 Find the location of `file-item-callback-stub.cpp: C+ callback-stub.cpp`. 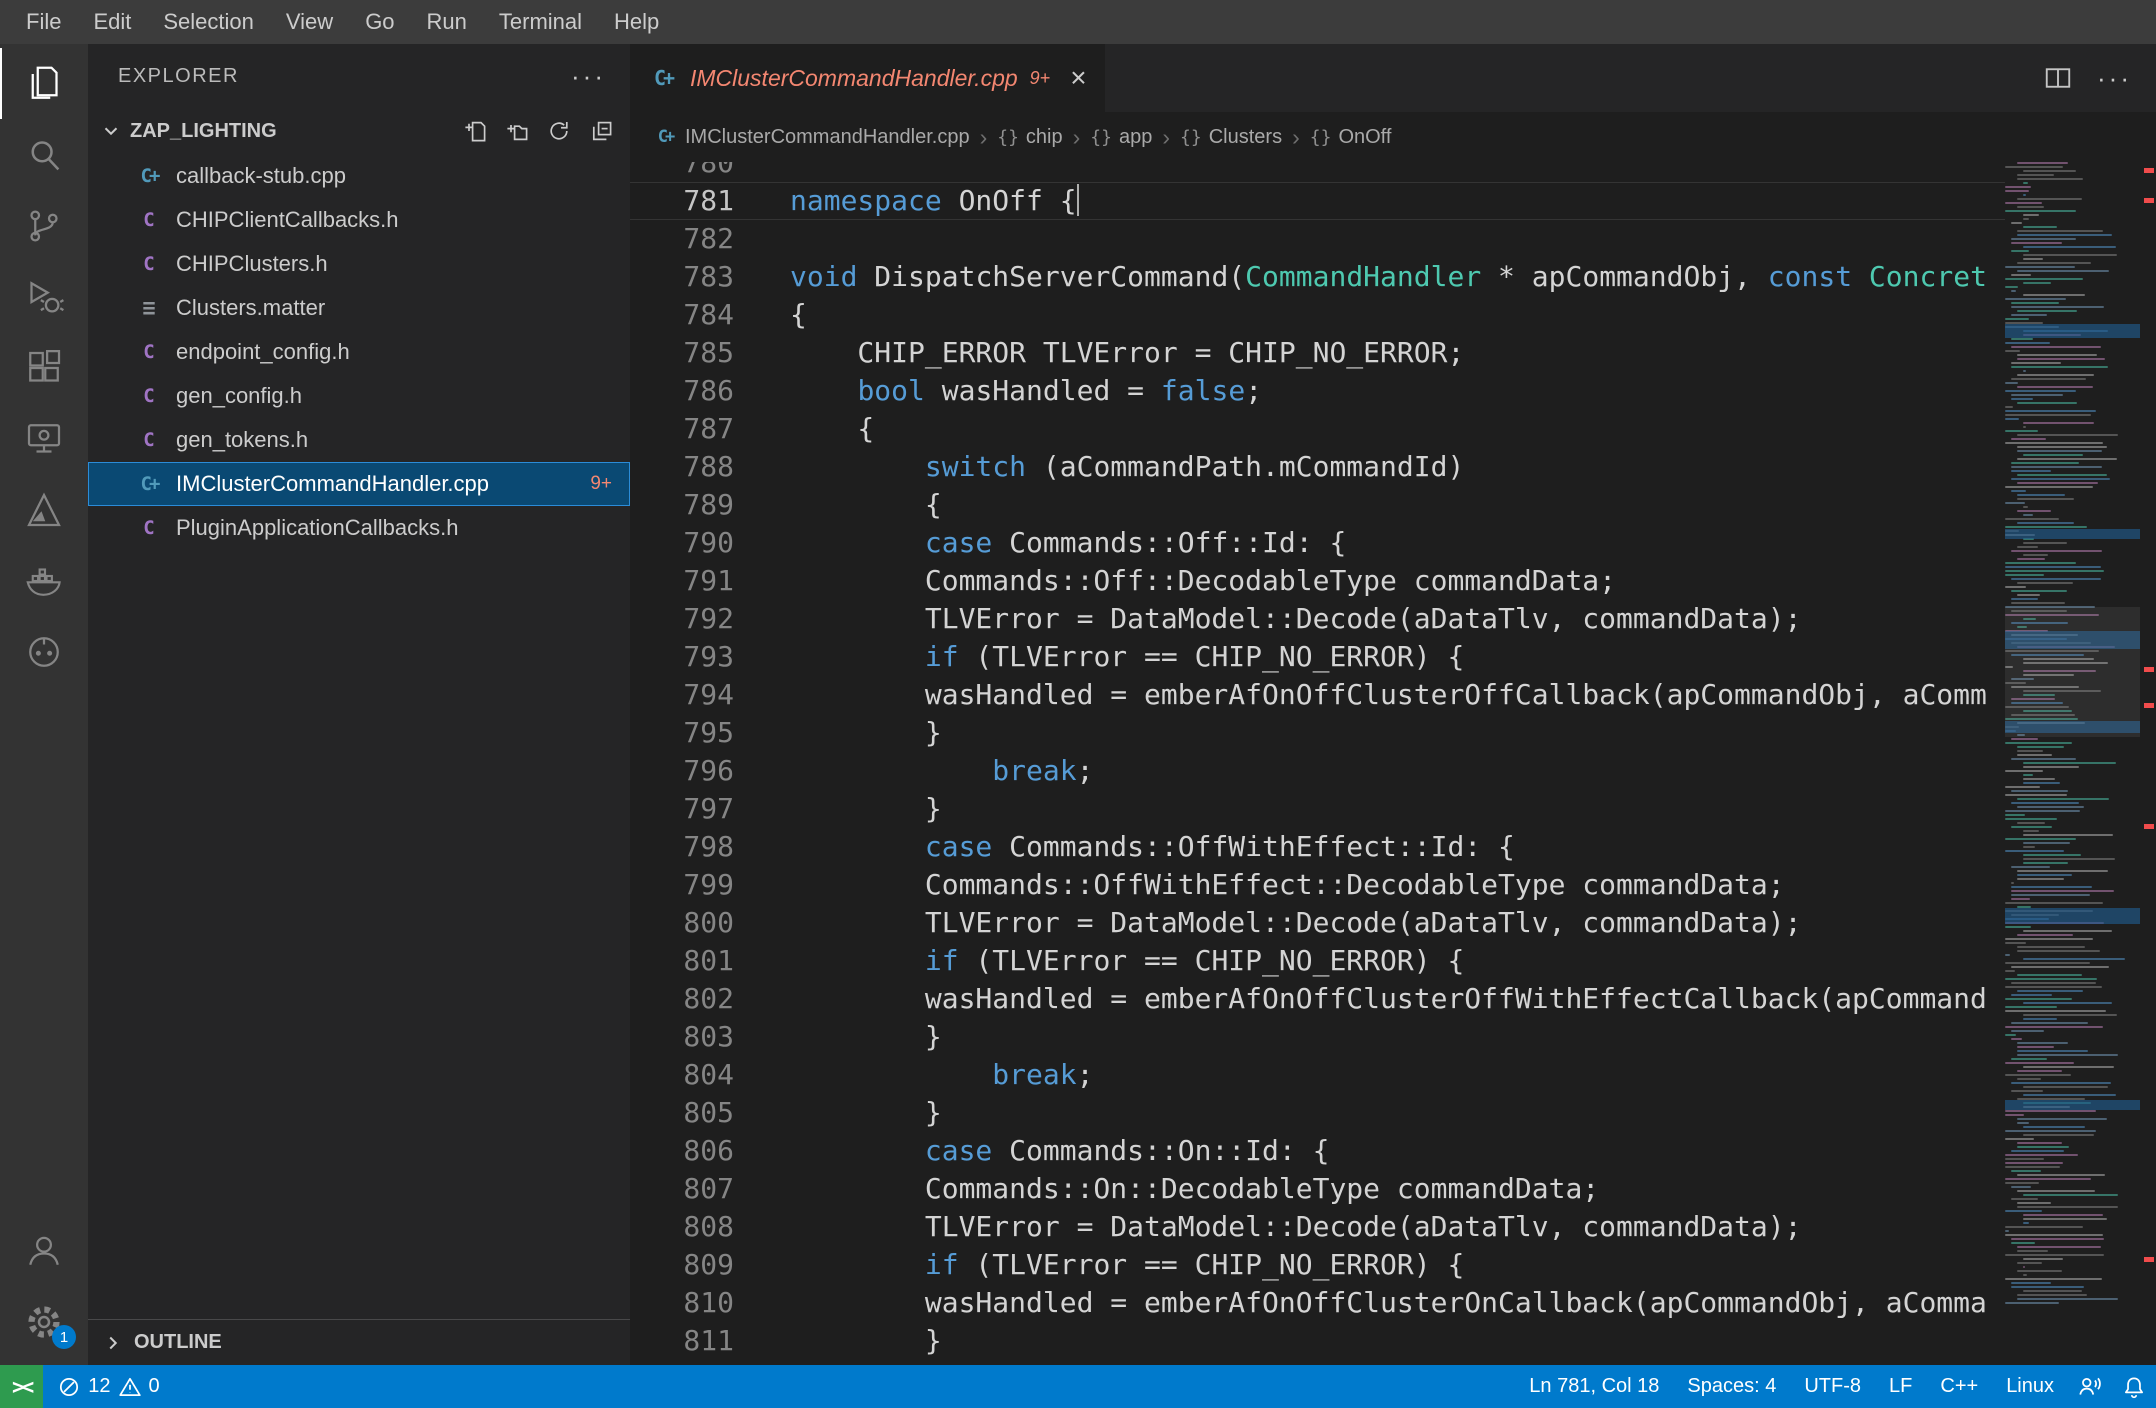

file-item-callback-stub.cpp: C+ callback-stub.cpp is located at coordinates (359, 176).